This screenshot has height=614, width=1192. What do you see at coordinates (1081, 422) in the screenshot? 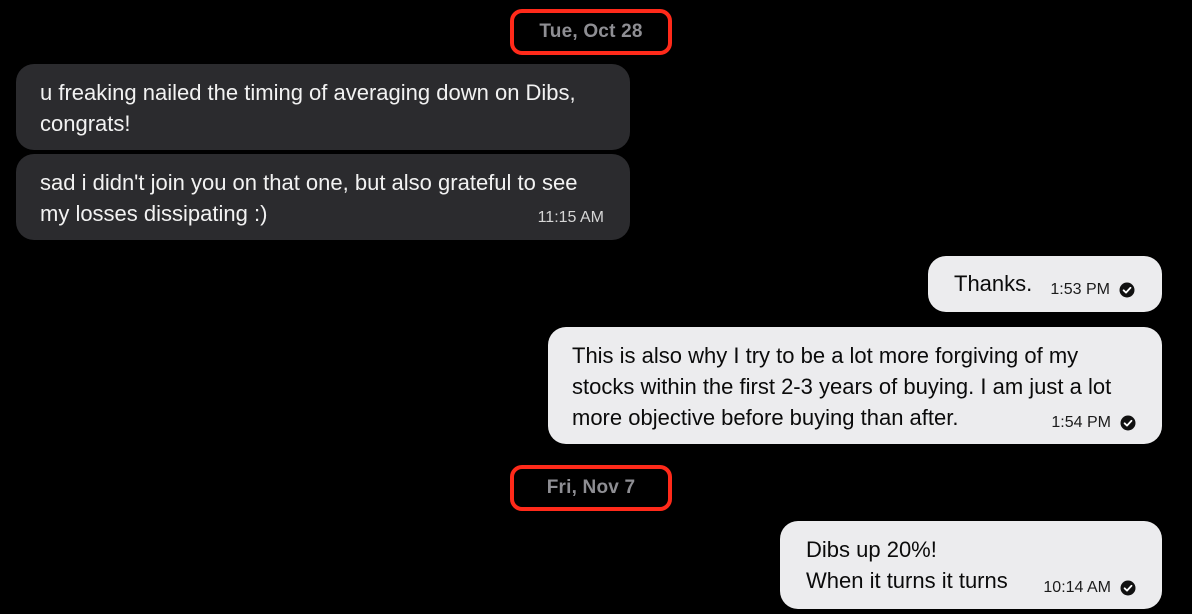
I see `message-timestamp: 1:54 PM` at bounding box center [1081, 422].